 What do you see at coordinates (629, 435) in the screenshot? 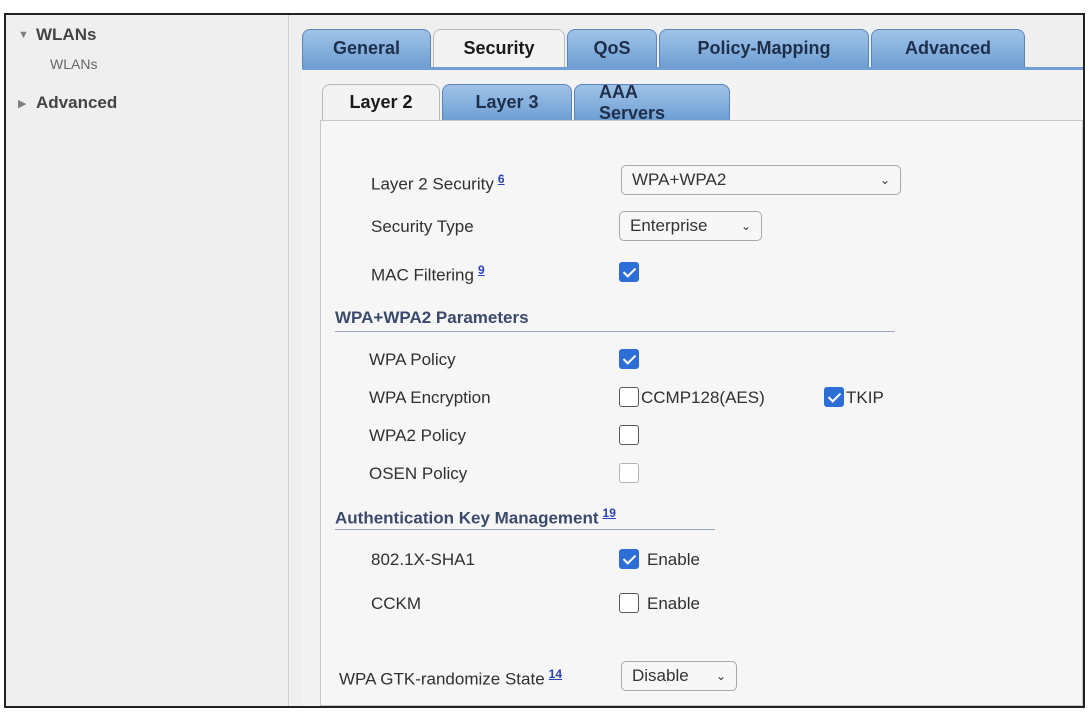
I see `wpa2-policy-checkbox` at bounding box center [629, 435].